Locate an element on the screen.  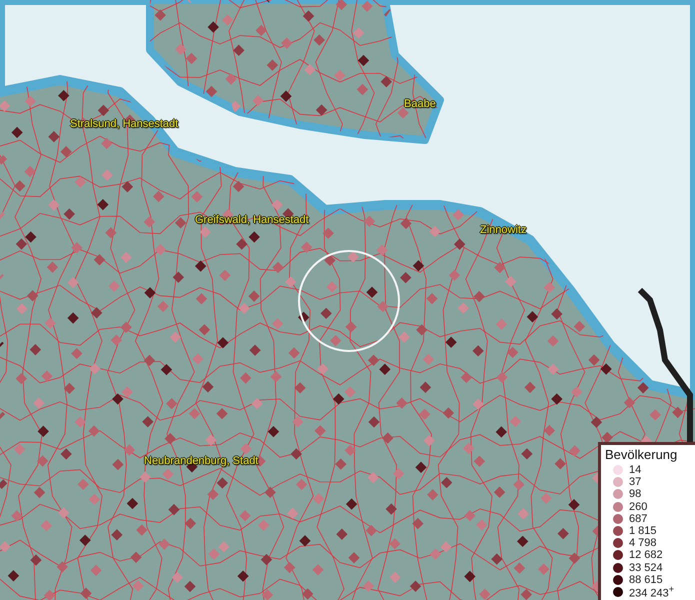
legend-label: 37 is located at coordinates (635, 482).